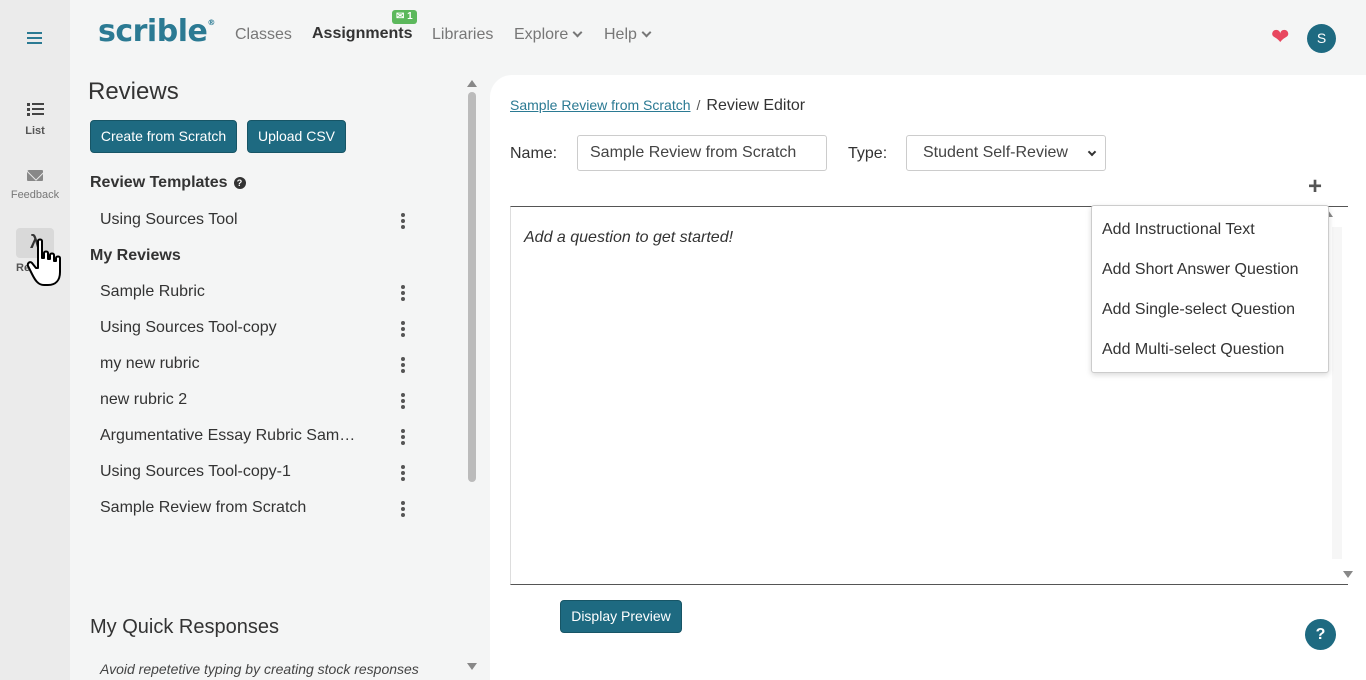 This screenshot has height=680, width=1366. Describe the element at coordinates (462, 35) in the screenshot. I see `nav-libraries: Libraries` at that location.